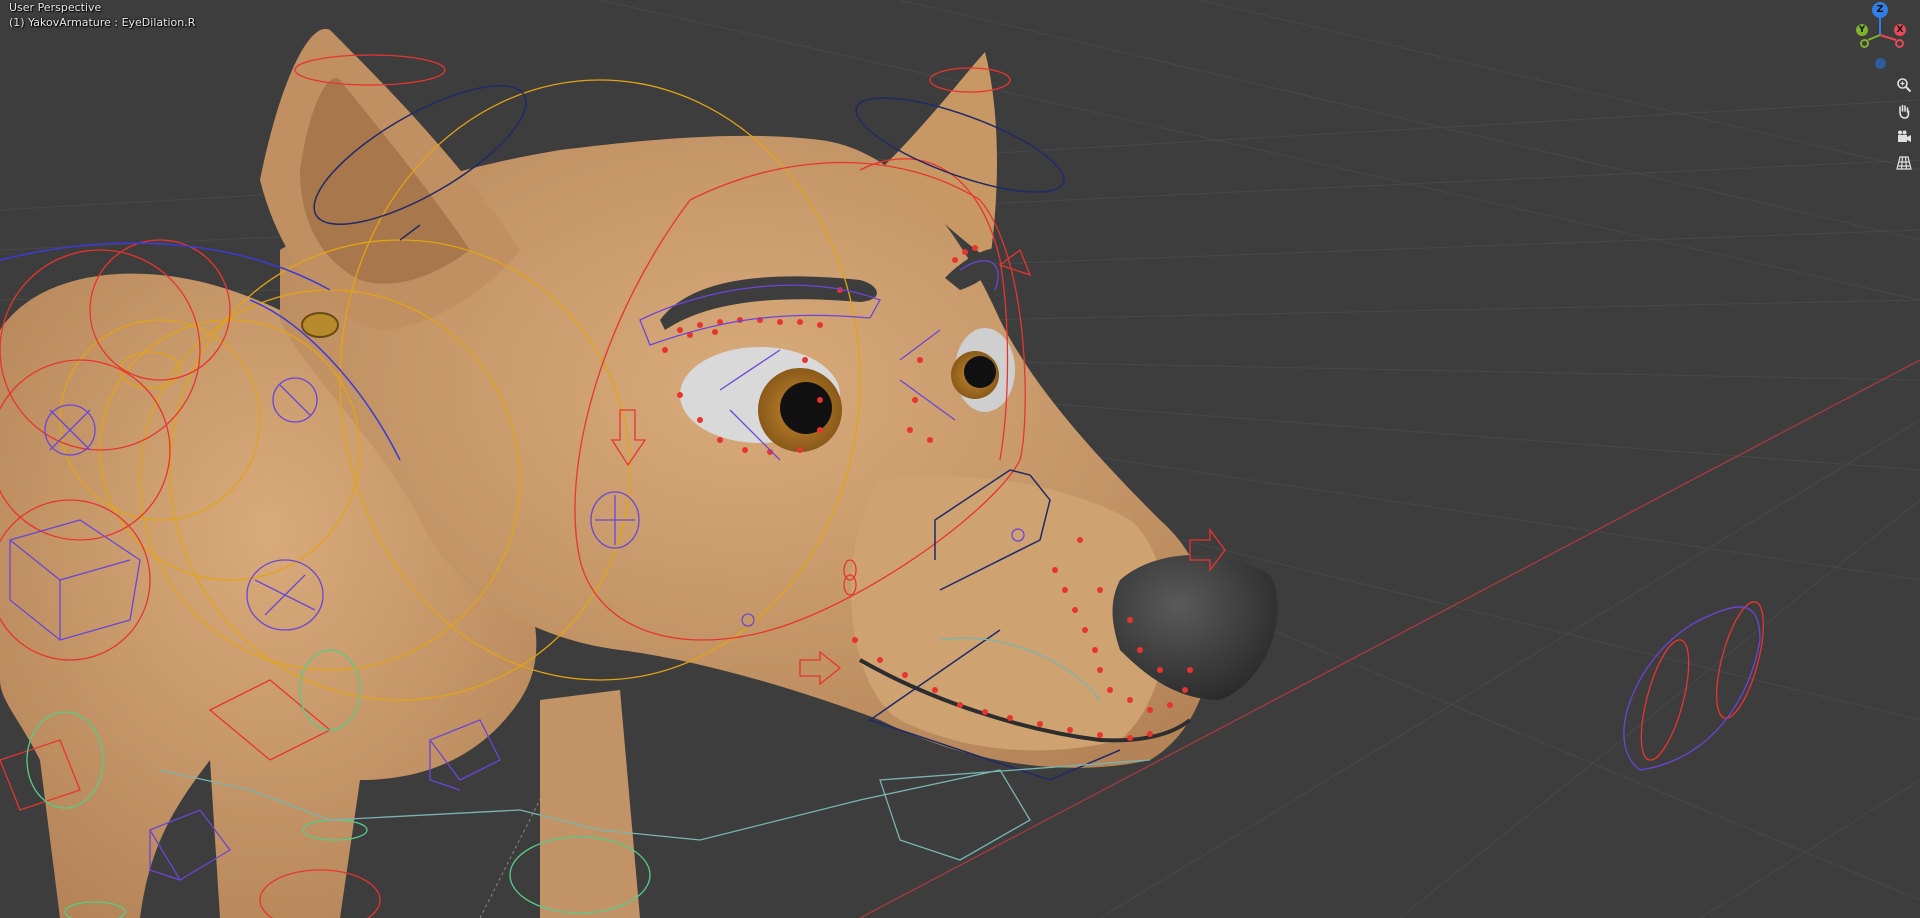 The height and width of the screenshot is (918, 1920). I want to click on camera-view-button, so click(1904, 137).